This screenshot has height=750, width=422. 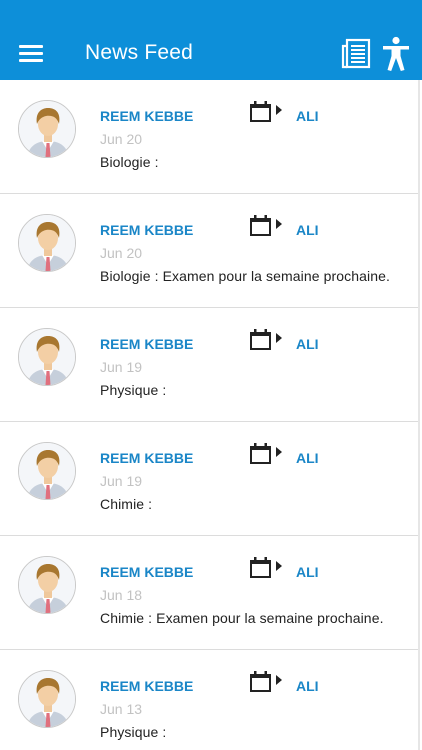 What do you see at coordinates (211, 40) in the screenshot?
I see `app-bar: News Feed` at bounding box center [211, 40].